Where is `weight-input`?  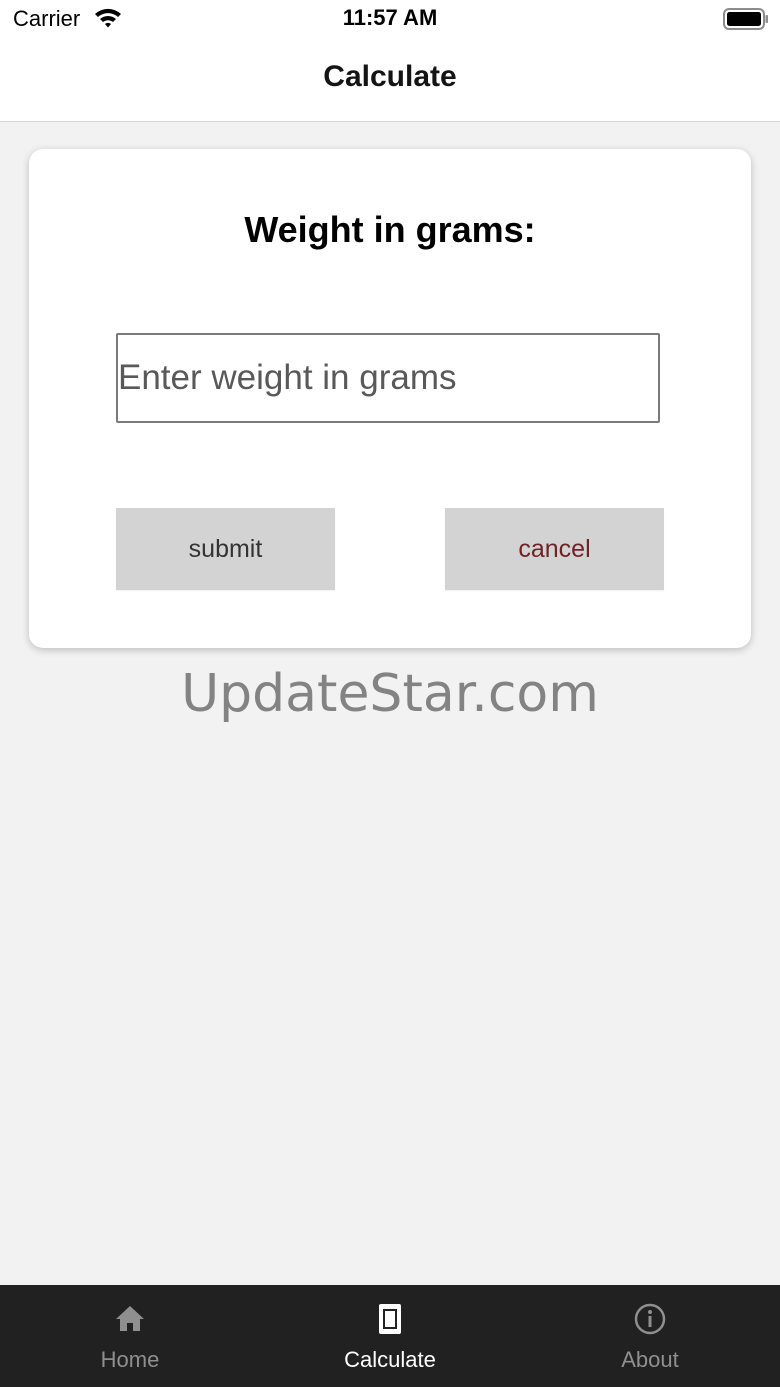 weight-input is located at coordinates (388, 378).